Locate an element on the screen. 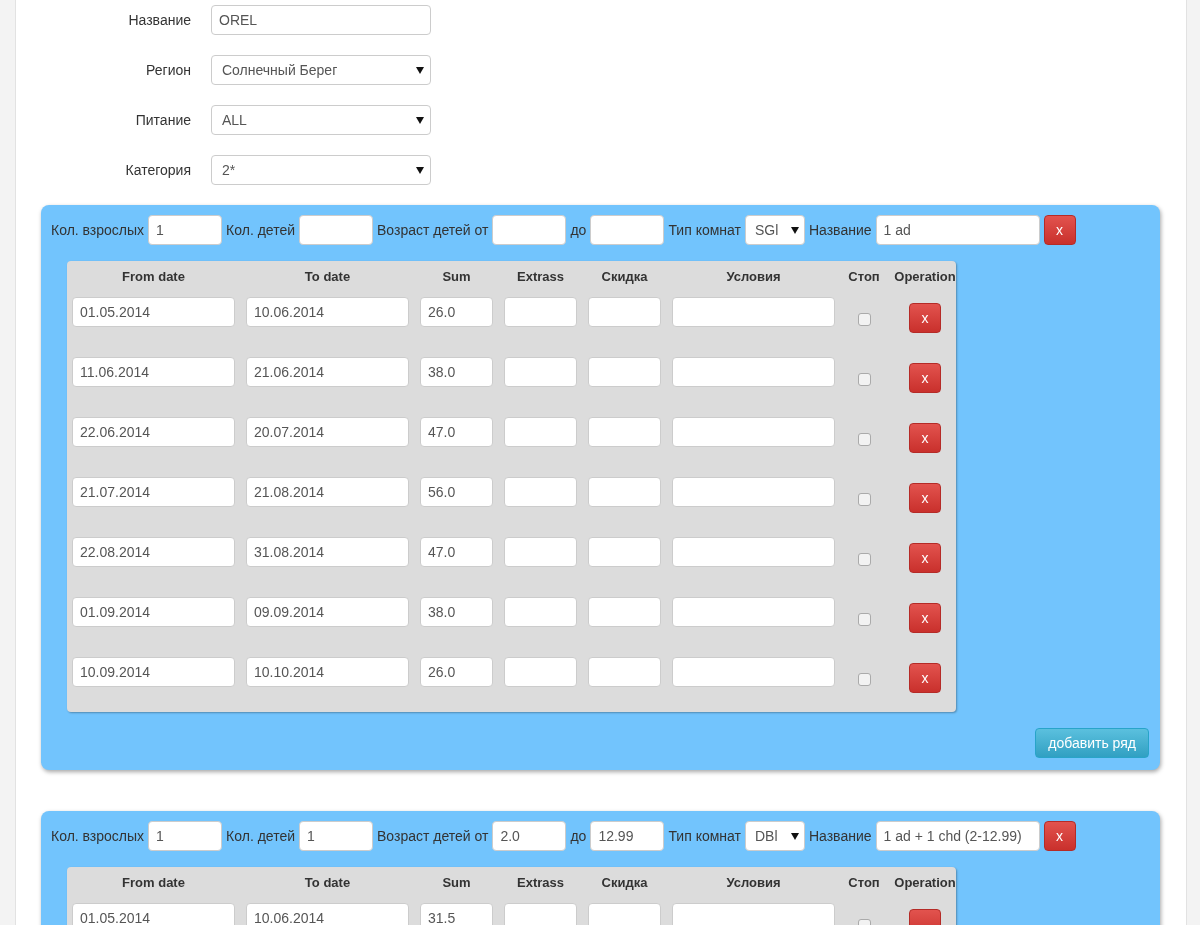 Image resolution: width=1200 pixels, height=925 pixels. name-field: 1 ad + 1 chd (2-12.99) is located at coordinates (957, 836).